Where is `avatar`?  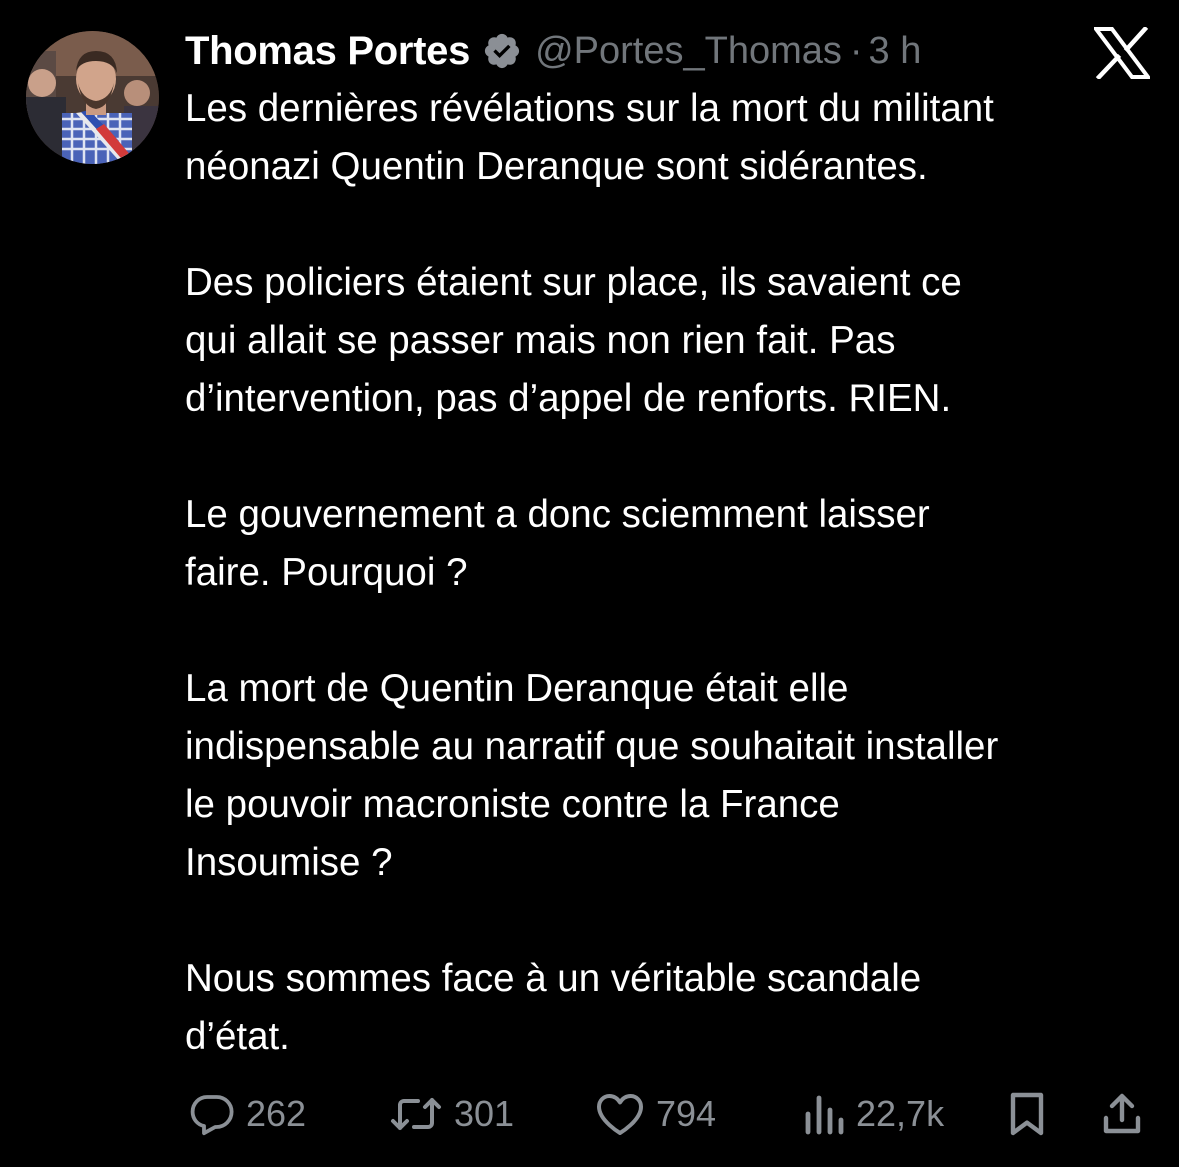
avatar is located at coordinates (92, 97).